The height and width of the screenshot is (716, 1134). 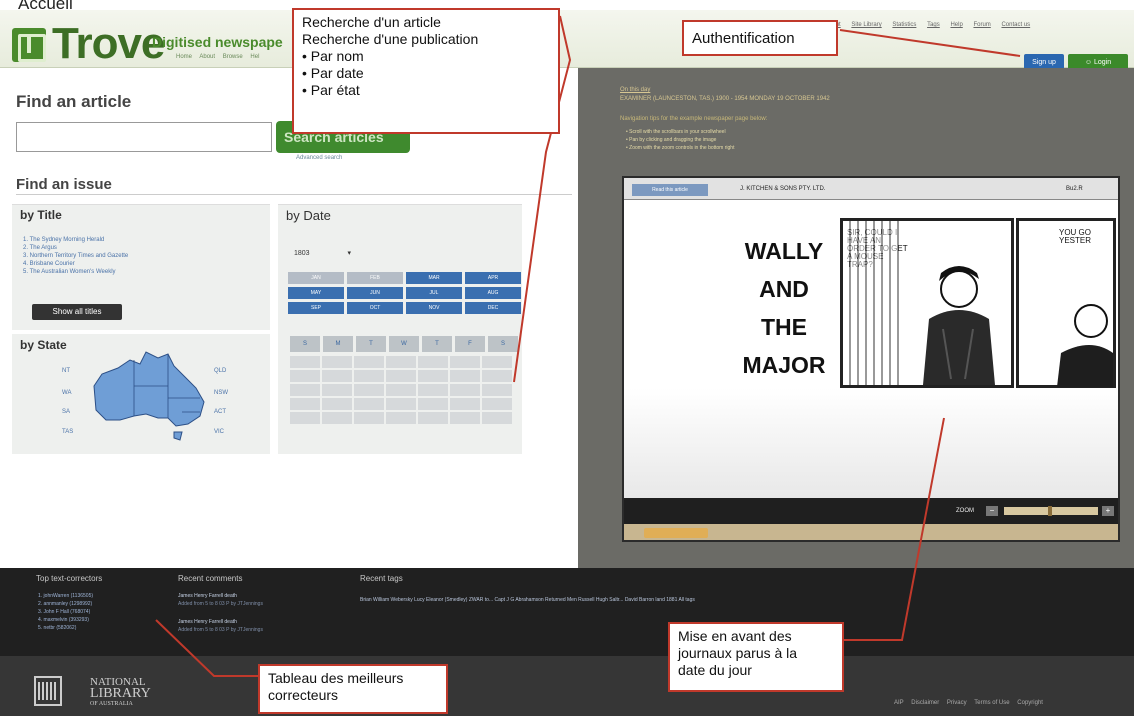 What do you see at coordinates (233, 57) in the screenshot?
I see `subnav-browse: Browse` at bounding box center [233, 57].